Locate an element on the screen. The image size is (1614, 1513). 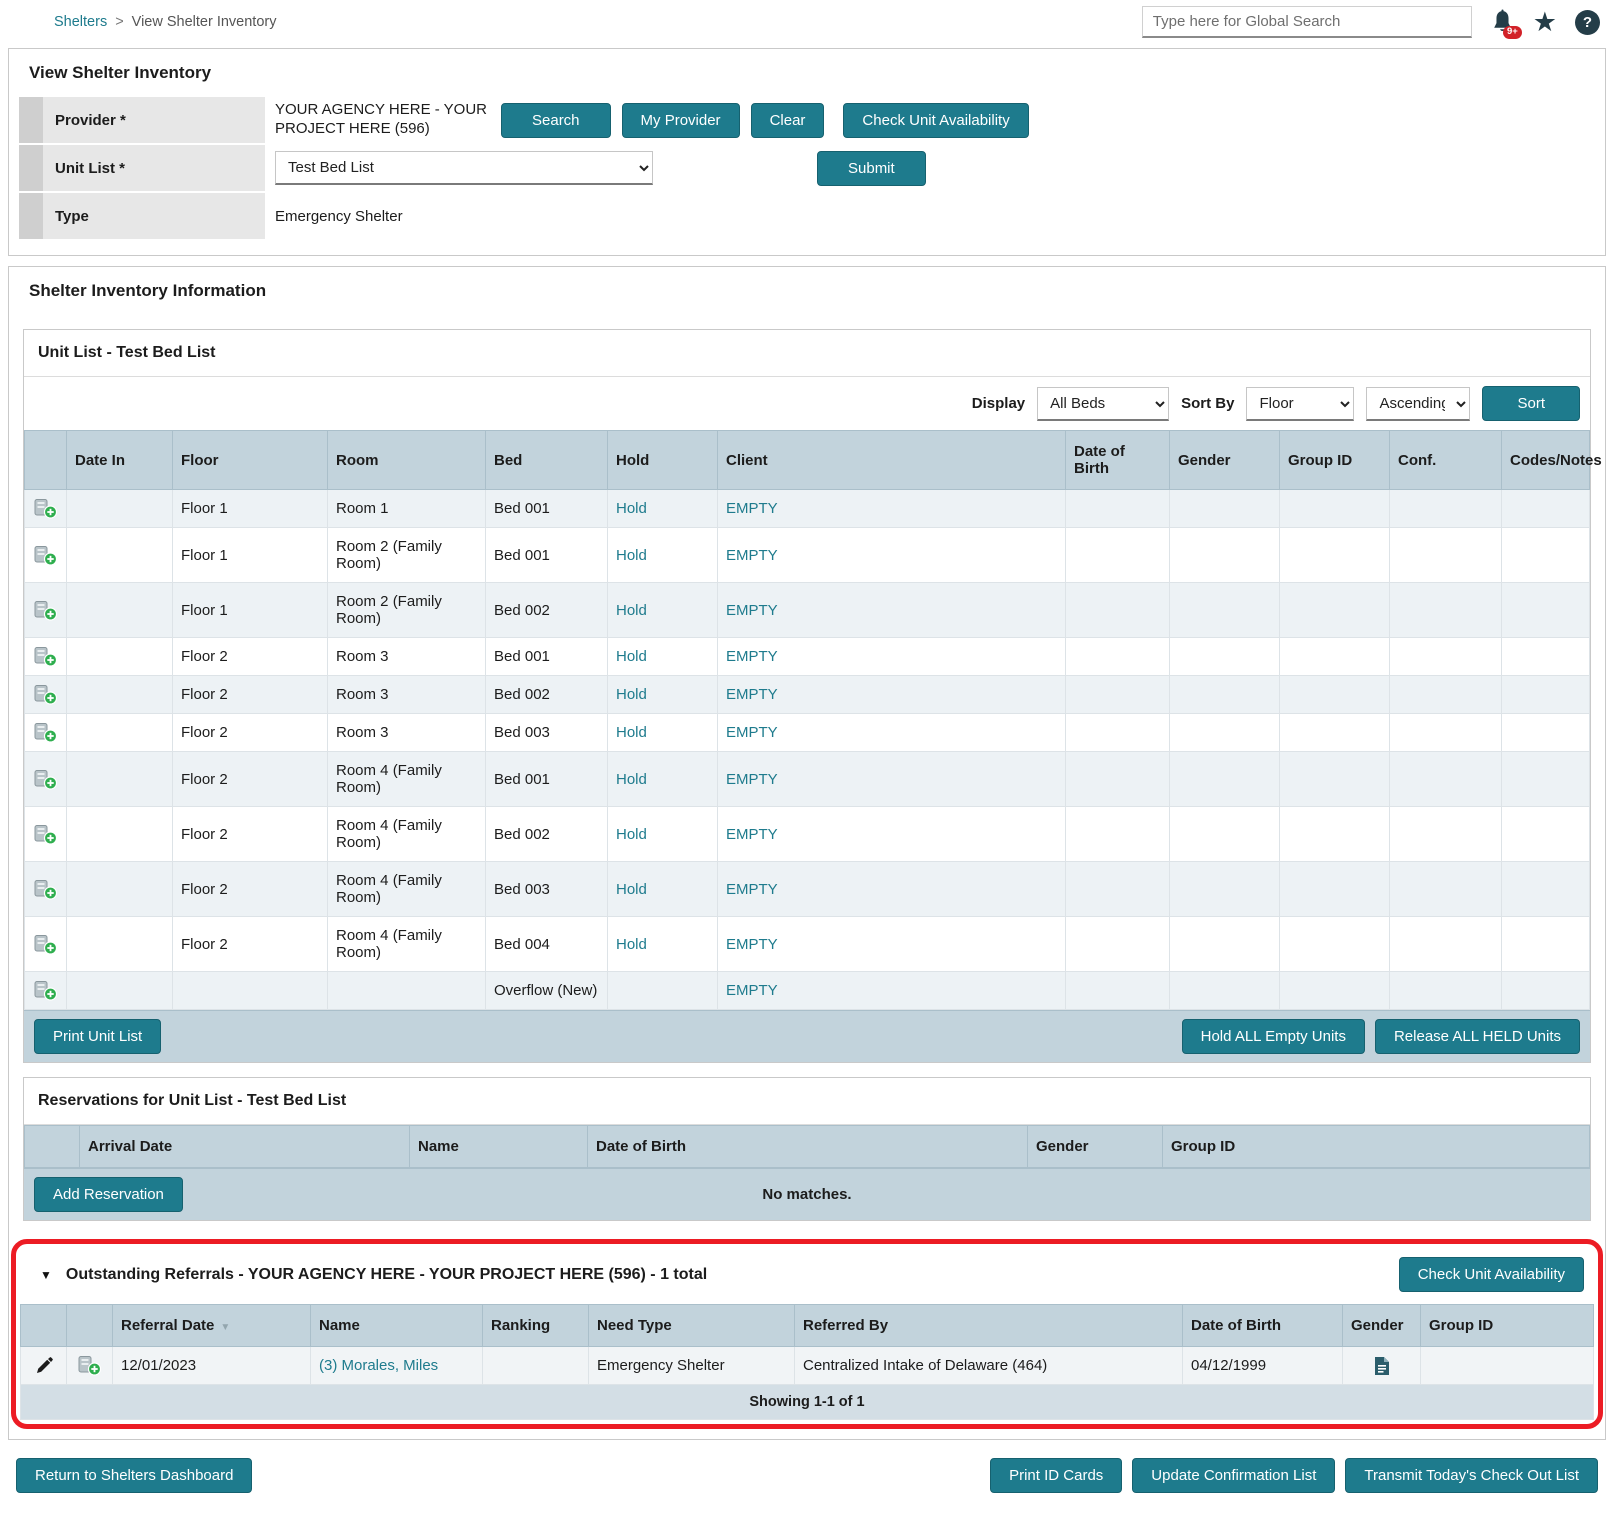
hold-all-empty-units-button: Hold ALL Empty Units is located at coordinates (1273, 1036).